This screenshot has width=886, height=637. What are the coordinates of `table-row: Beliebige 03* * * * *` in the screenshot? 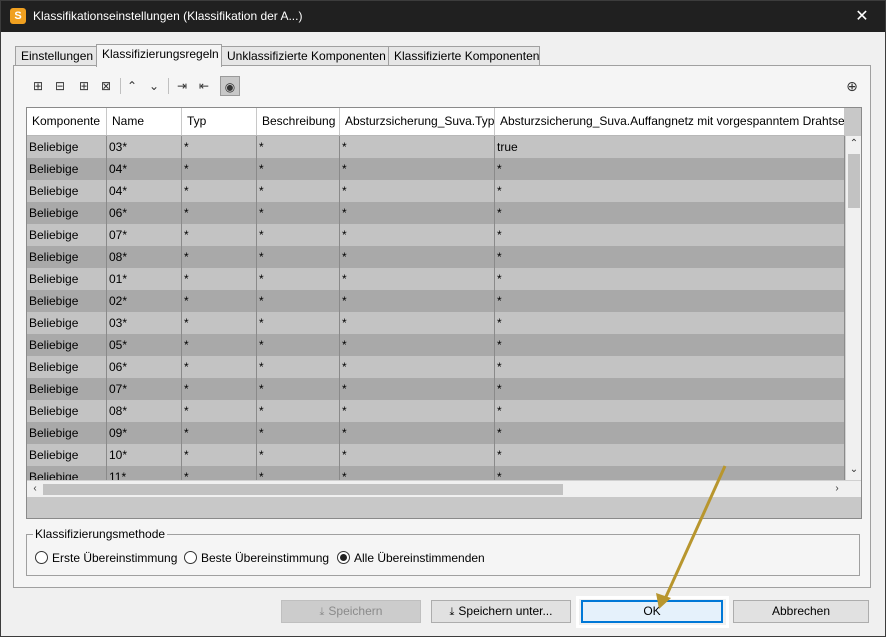 It's located at (436, 323).